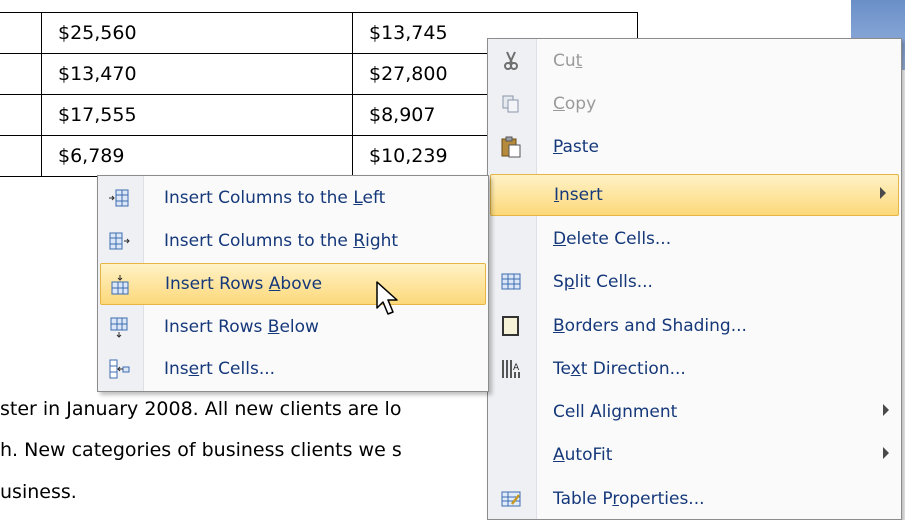  What do you see at coordinates (516, 368) in the screenshot?
I see `svg-text: A` at bounding box center [516, 368].